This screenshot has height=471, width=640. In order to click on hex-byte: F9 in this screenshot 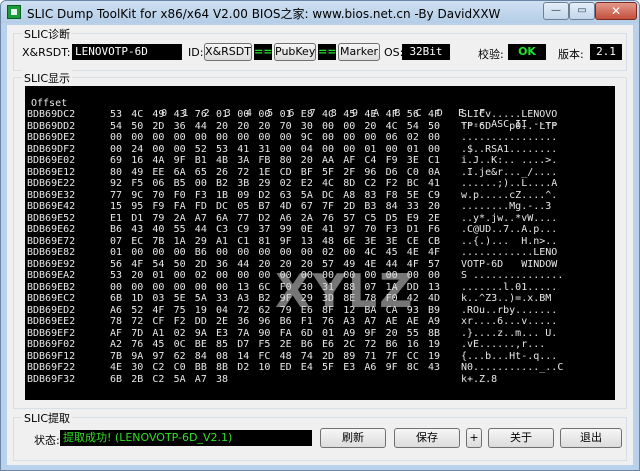, I will do `click(391, 160)`.